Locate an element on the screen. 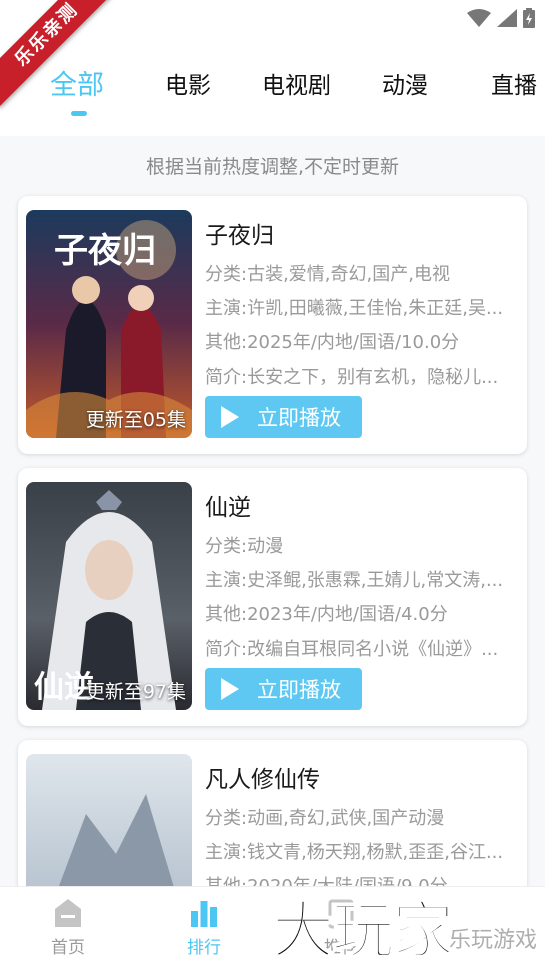 Image resolution: width=545 pixels, height=970 pixels. watermark-sub-text: 乐玩游戏 is located at coordinates (492, 940).